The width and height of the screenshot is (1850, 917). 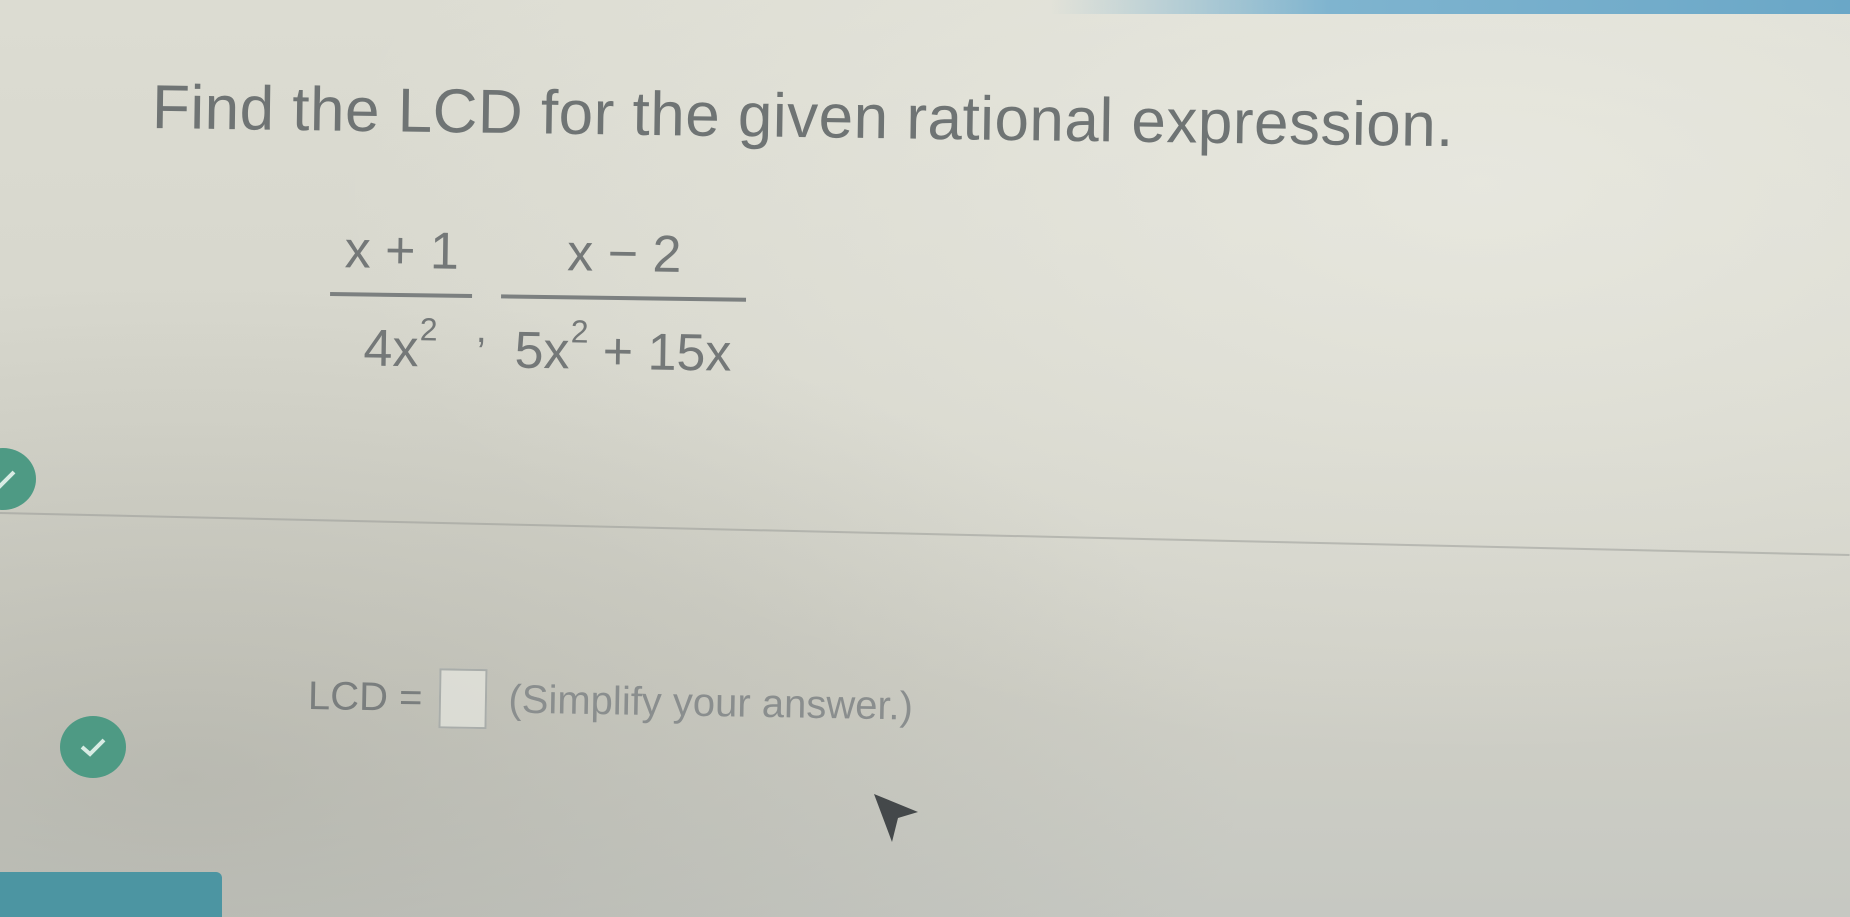 What do you see at coordinates (659, 352) in the screenshot?
I see `fraction-2-denominator-rest: + 15x` at bounding box center [659, 352].